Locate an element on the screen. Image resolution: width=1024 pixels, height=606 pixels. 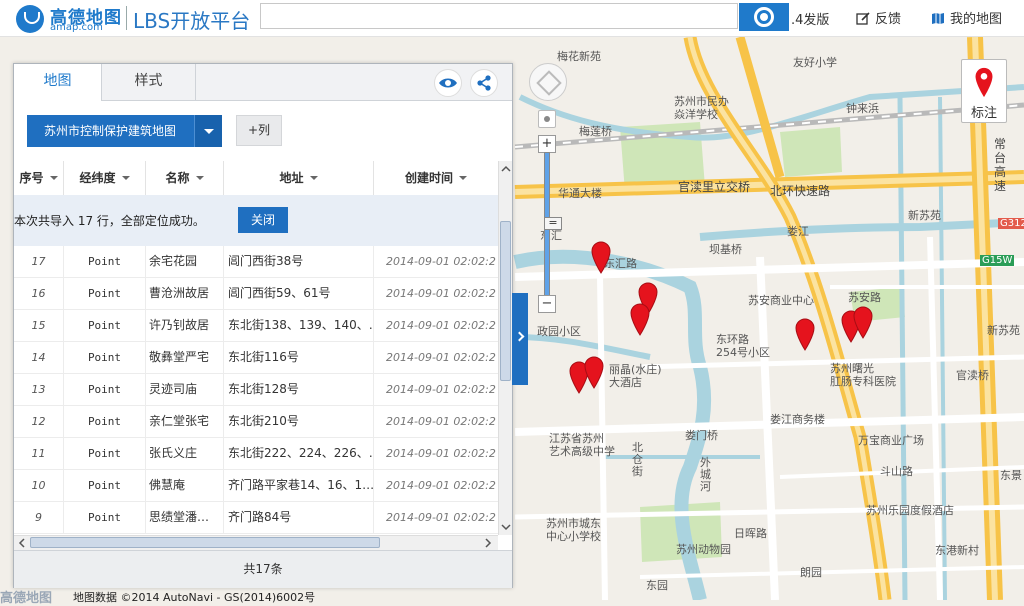
map-label: 东港新村 is located at coordinates (957, 550).